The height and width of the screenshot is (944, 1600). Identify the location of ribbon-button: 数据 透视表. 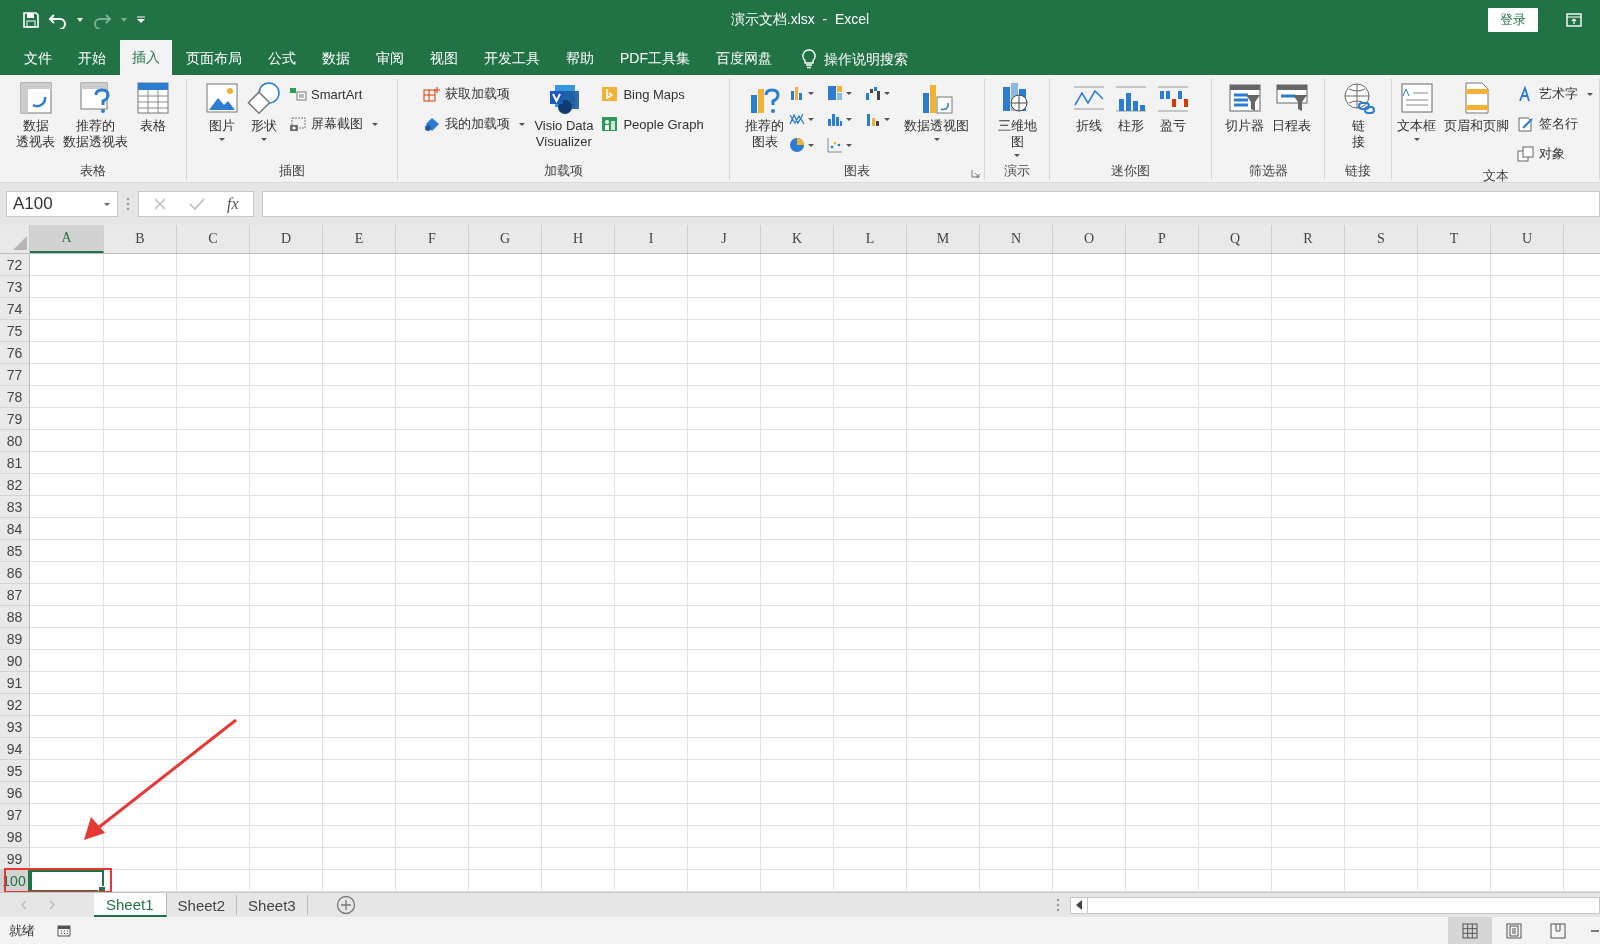
(35, 115).